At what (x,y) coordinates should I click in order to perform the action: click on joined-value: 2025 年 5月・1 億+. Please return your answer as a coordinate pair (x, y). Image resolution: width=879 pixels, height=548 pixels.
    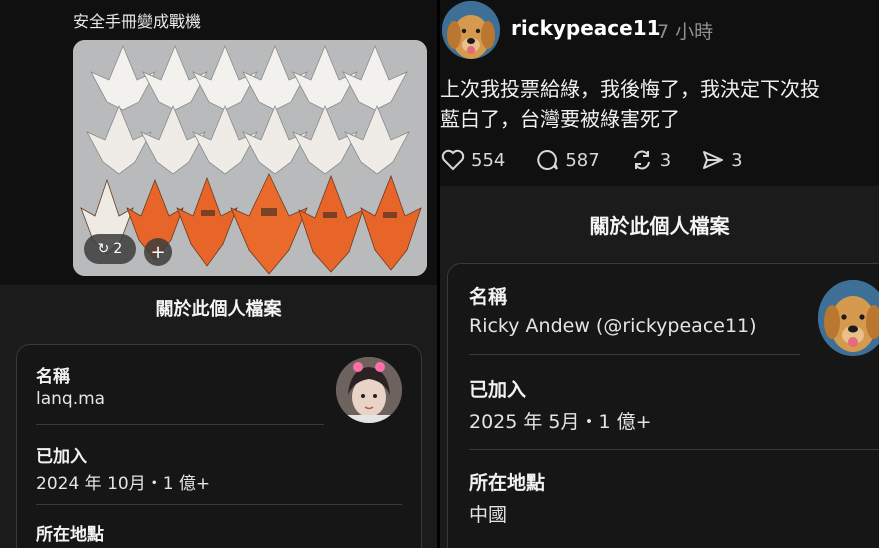
    Looking at the image, I should click on (560, 422).